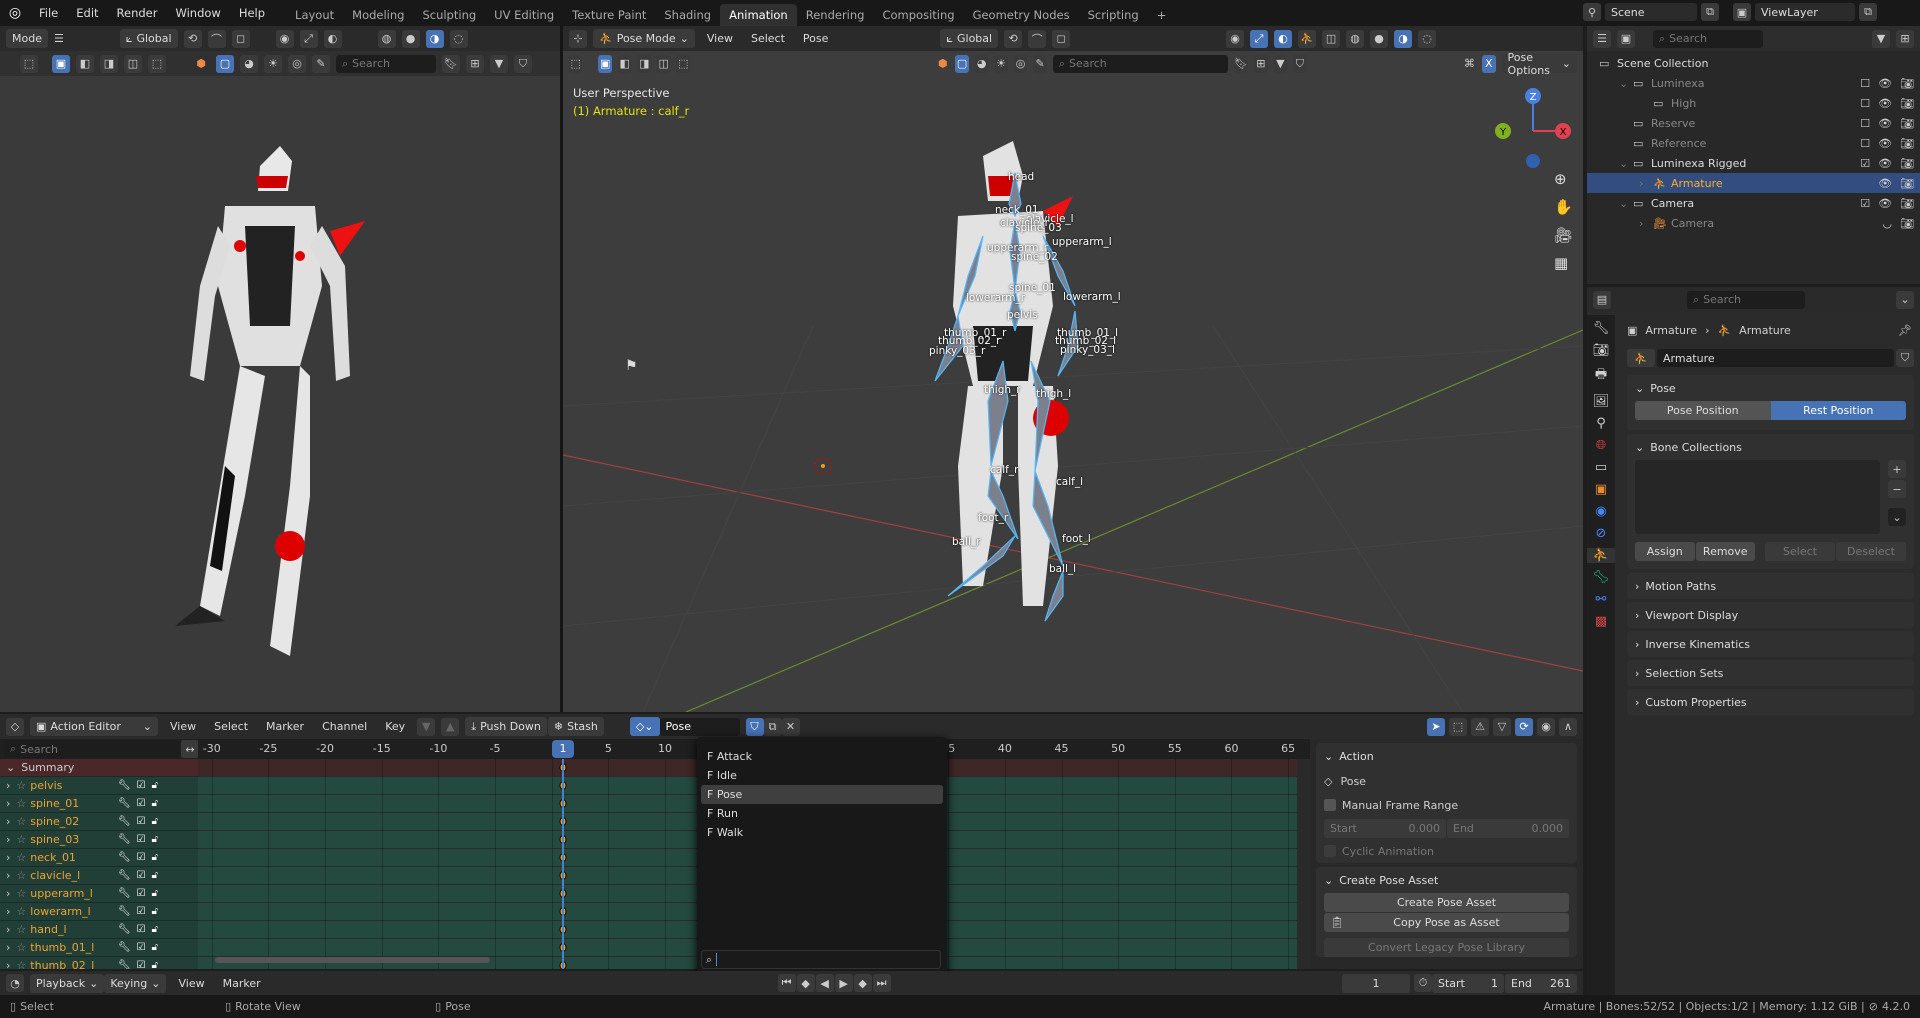 This screenshot has width=1920, height=1018. Describe the element at coordinates (1062, 569) in the screenshot. I see `bone-label: ball_l` at that location.